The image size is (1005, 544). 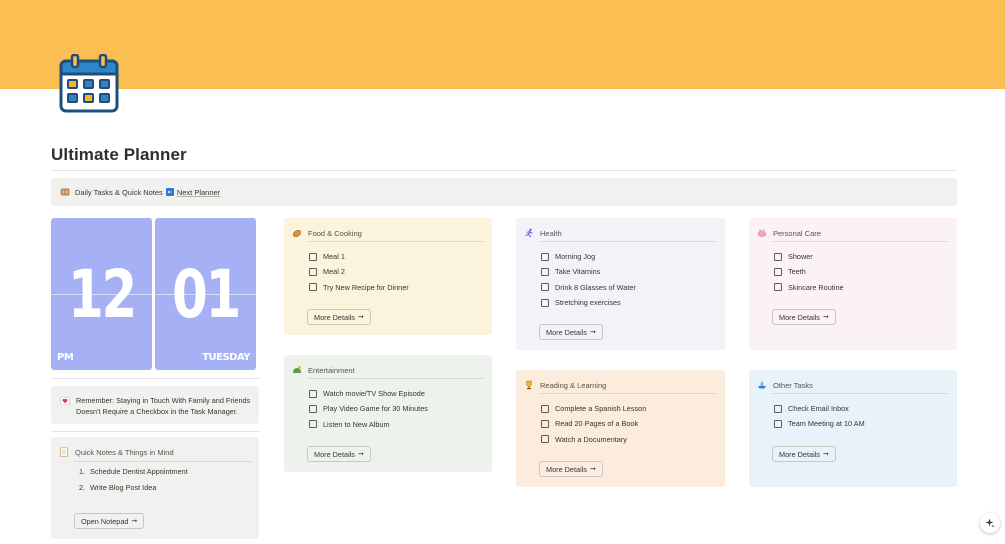 I want to click on bread-icon, so click(x=297, y=233).